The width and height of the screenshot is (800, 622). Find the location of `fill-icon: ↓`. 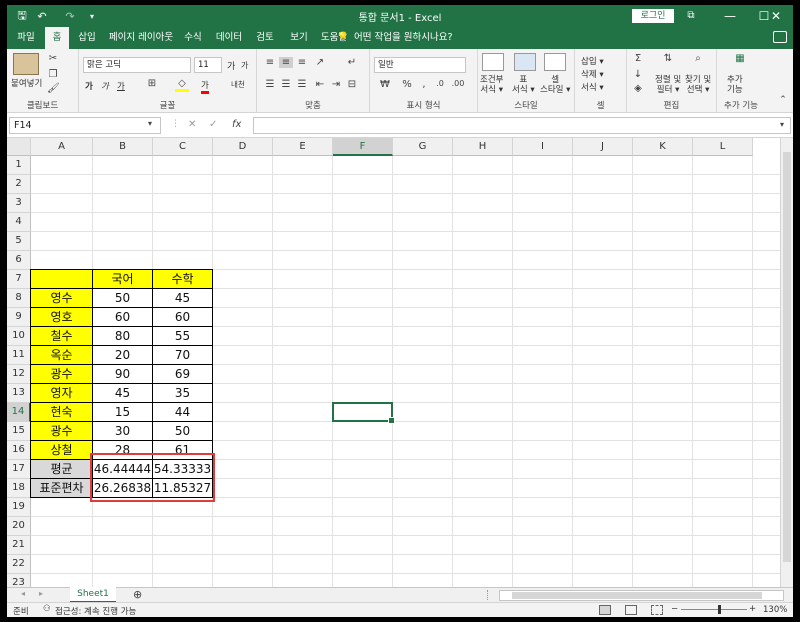

fill-icon: ↓ is located at coordinates (638, 74).